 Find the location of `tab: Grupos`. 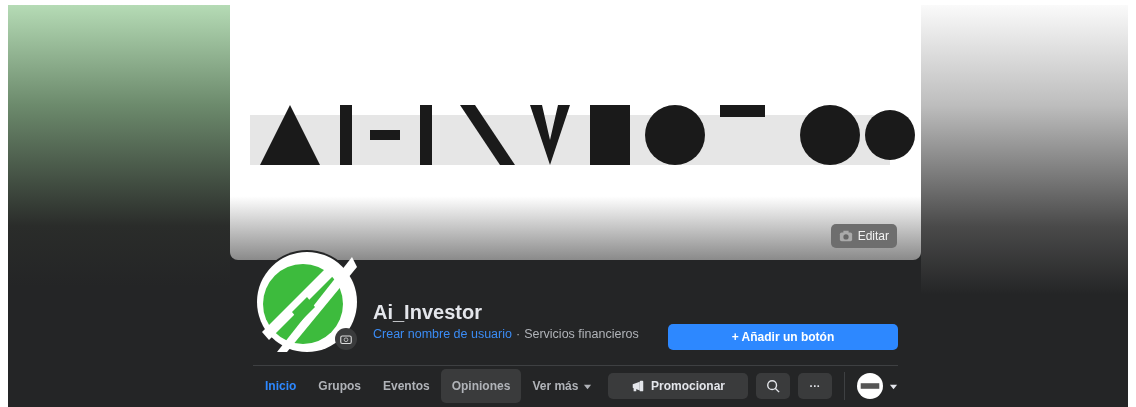

tab: Grupos is located at coordinates (339, 386).